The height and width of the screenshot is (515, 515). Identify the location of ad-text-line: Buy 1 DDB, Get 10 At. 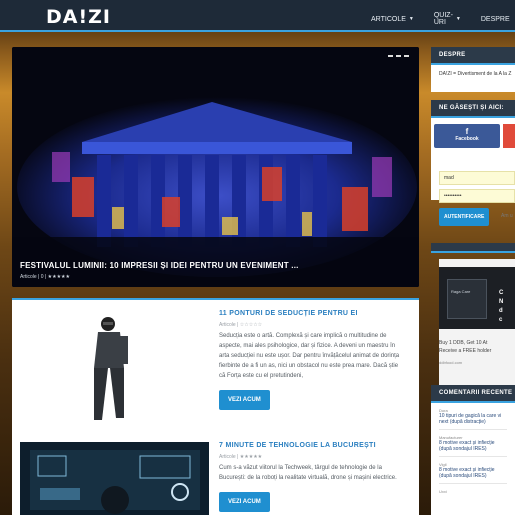
(463, 343).